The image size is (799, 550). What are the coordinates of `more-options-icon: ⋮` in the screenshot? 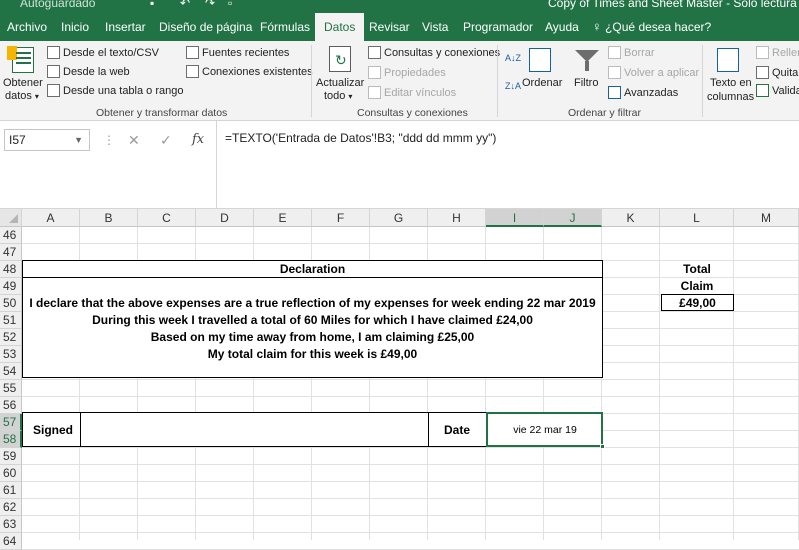 It's located at (109, 140).